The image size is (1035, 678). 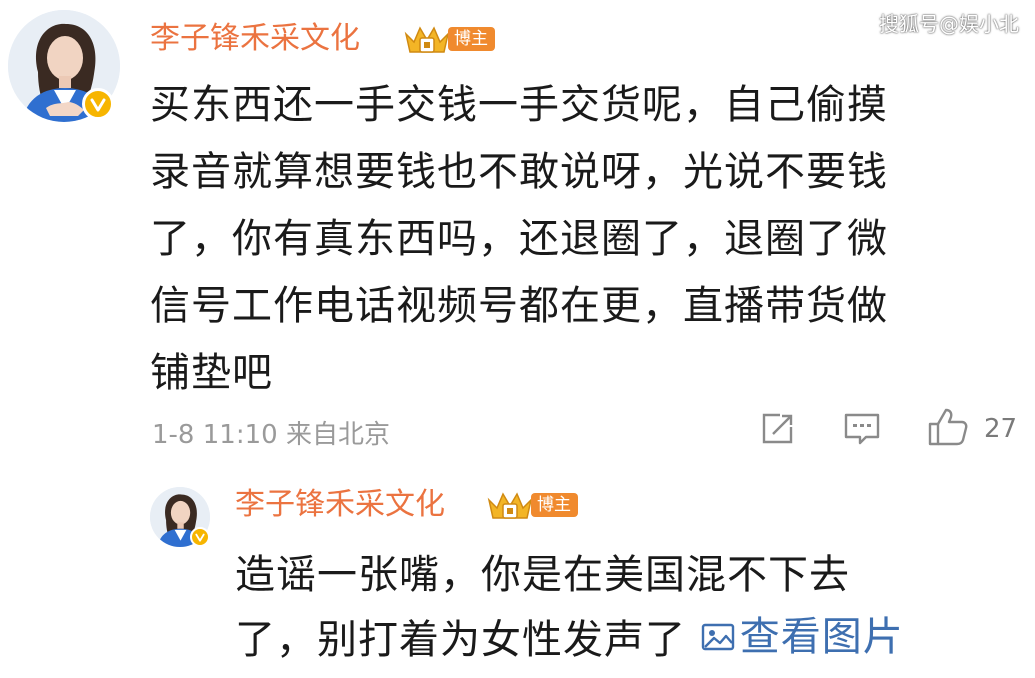 I want to click on location: 来自北京, so click(x=337, y=435).